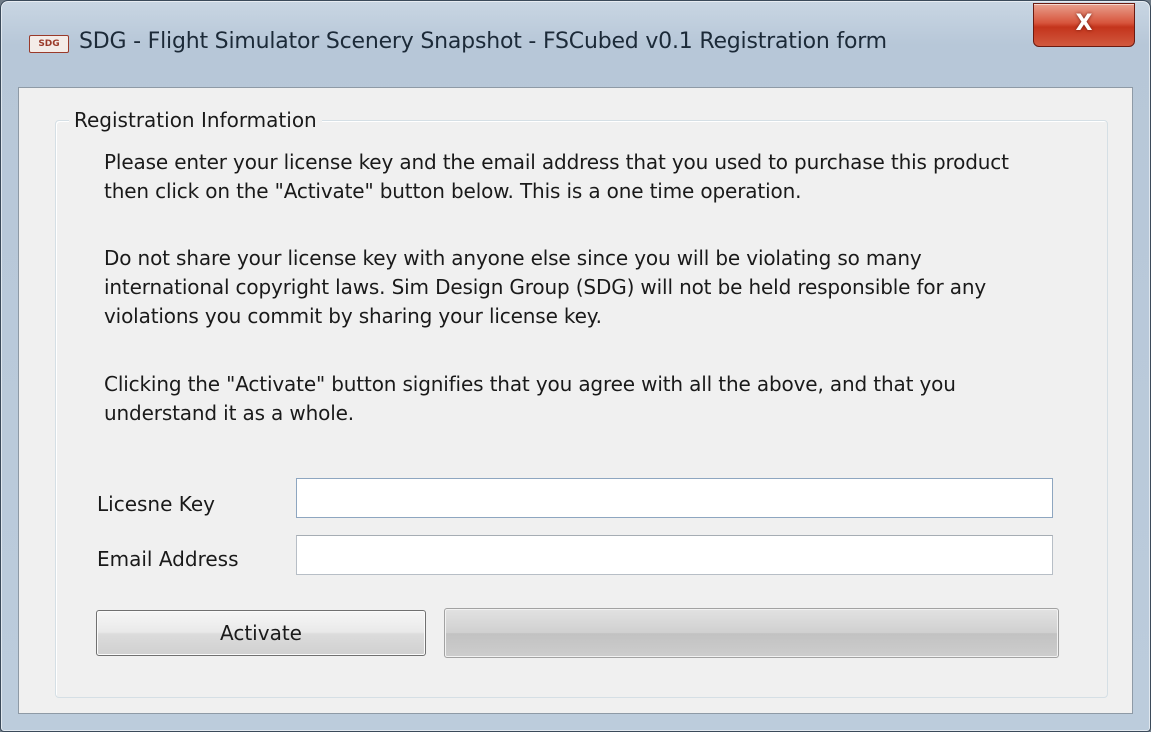 This screenshot has height=732, width=1151. I want to click on email-input, so click(674, 555).